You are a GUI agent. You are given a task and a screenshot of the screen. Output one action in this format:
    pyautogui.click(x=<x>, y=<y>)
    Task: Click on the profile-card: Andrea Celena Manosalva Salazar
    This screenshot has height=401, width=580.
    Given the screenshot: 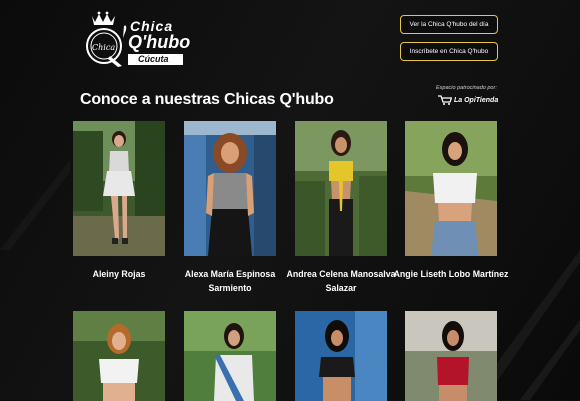 What is the action you would take?
    pyautogui.click(x=341, y=207)
    